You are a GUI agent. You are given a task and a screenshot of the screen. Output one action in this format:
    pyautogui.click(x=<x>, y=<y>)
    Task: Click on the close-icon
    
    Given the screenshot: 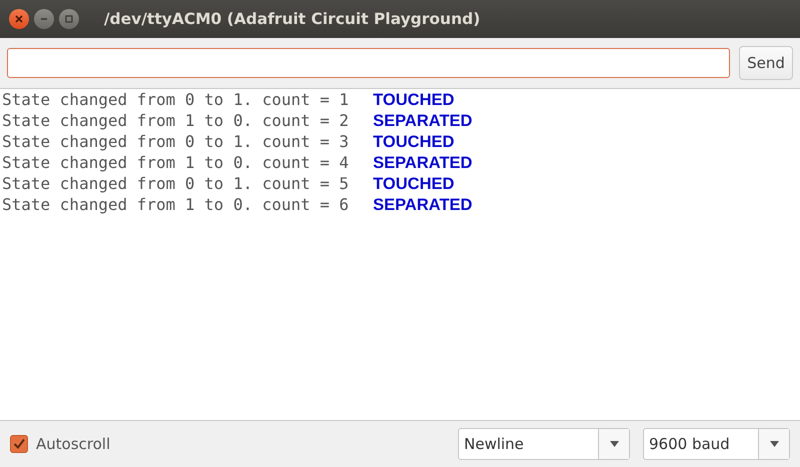 What is the action you would take?
    pyautogui.click(x=19, y=19)
    